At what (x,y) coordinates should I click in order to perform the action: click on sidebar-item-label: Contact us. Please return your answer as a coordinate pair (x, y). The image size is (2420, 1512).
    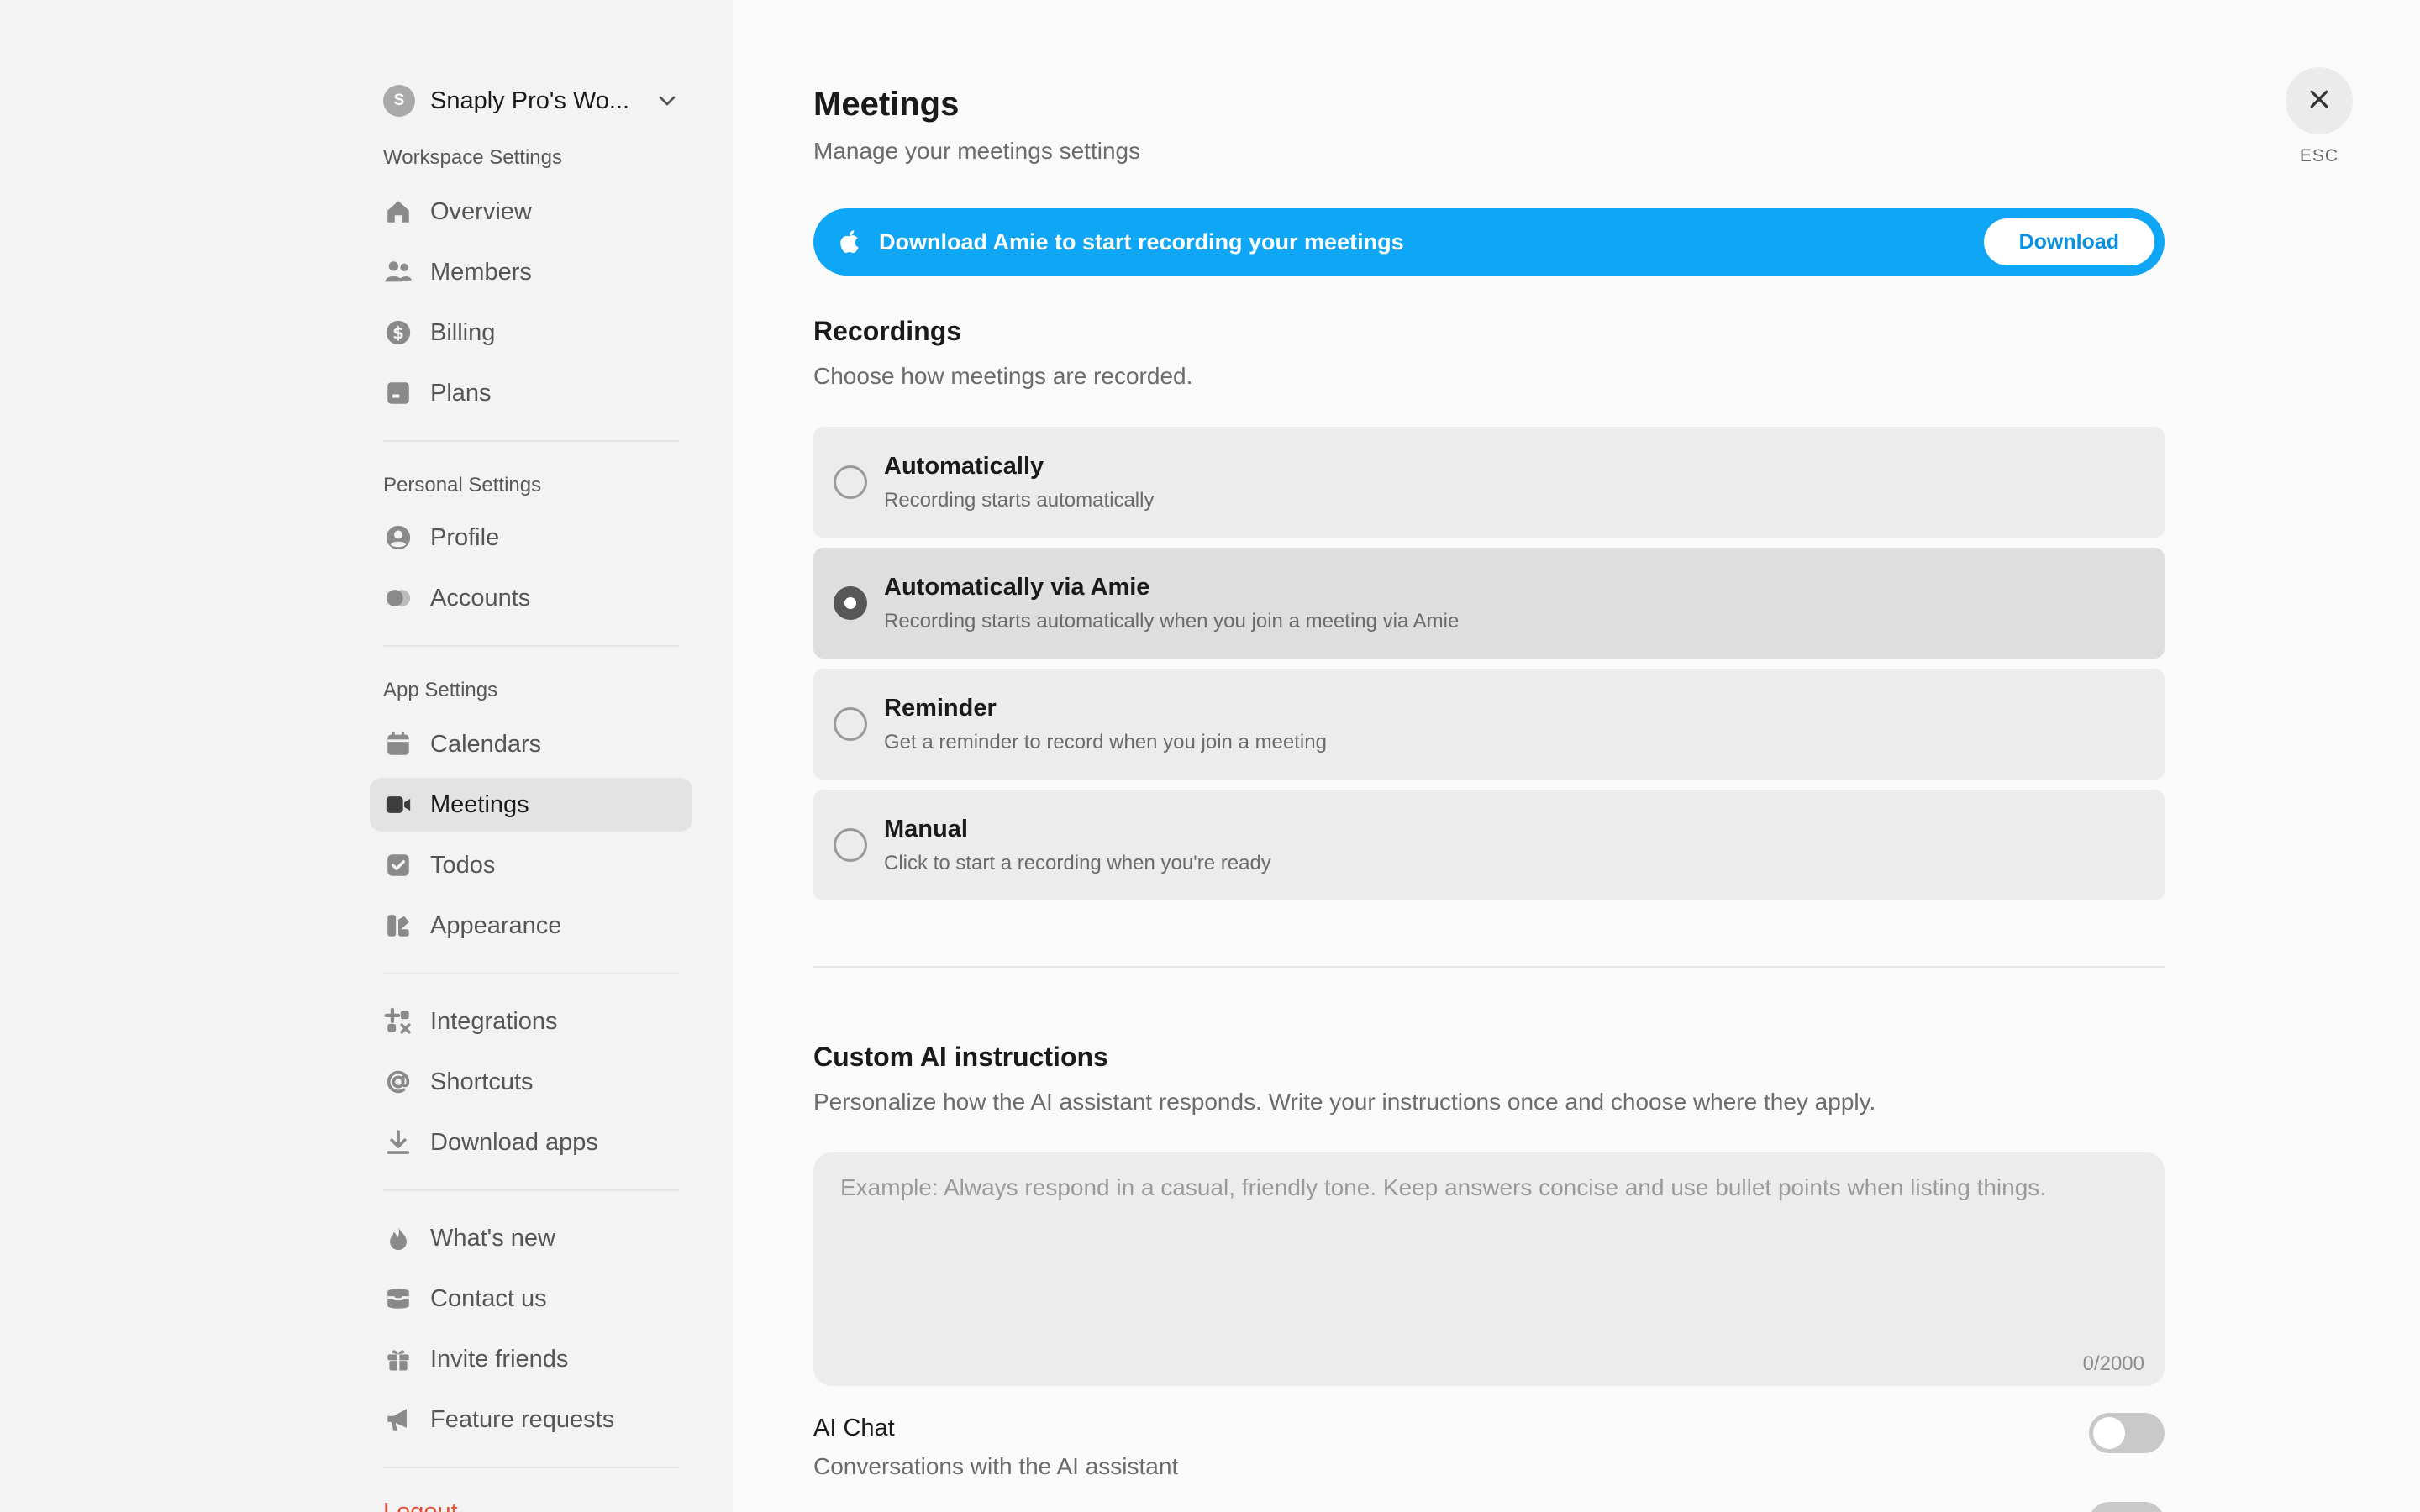
    Looking at the image, I should click on (488, 1298).